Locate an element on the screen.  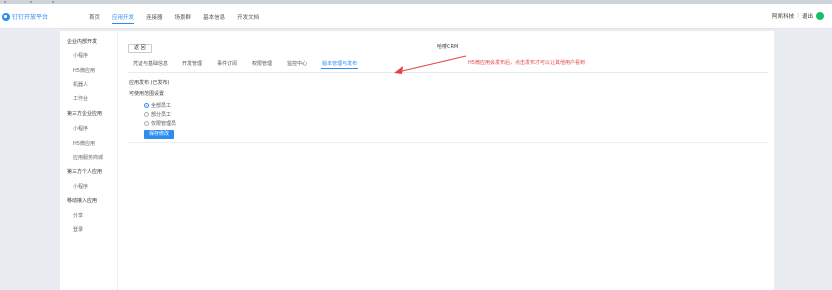
nav-home: 首页 is located at coordinates (94, 17).